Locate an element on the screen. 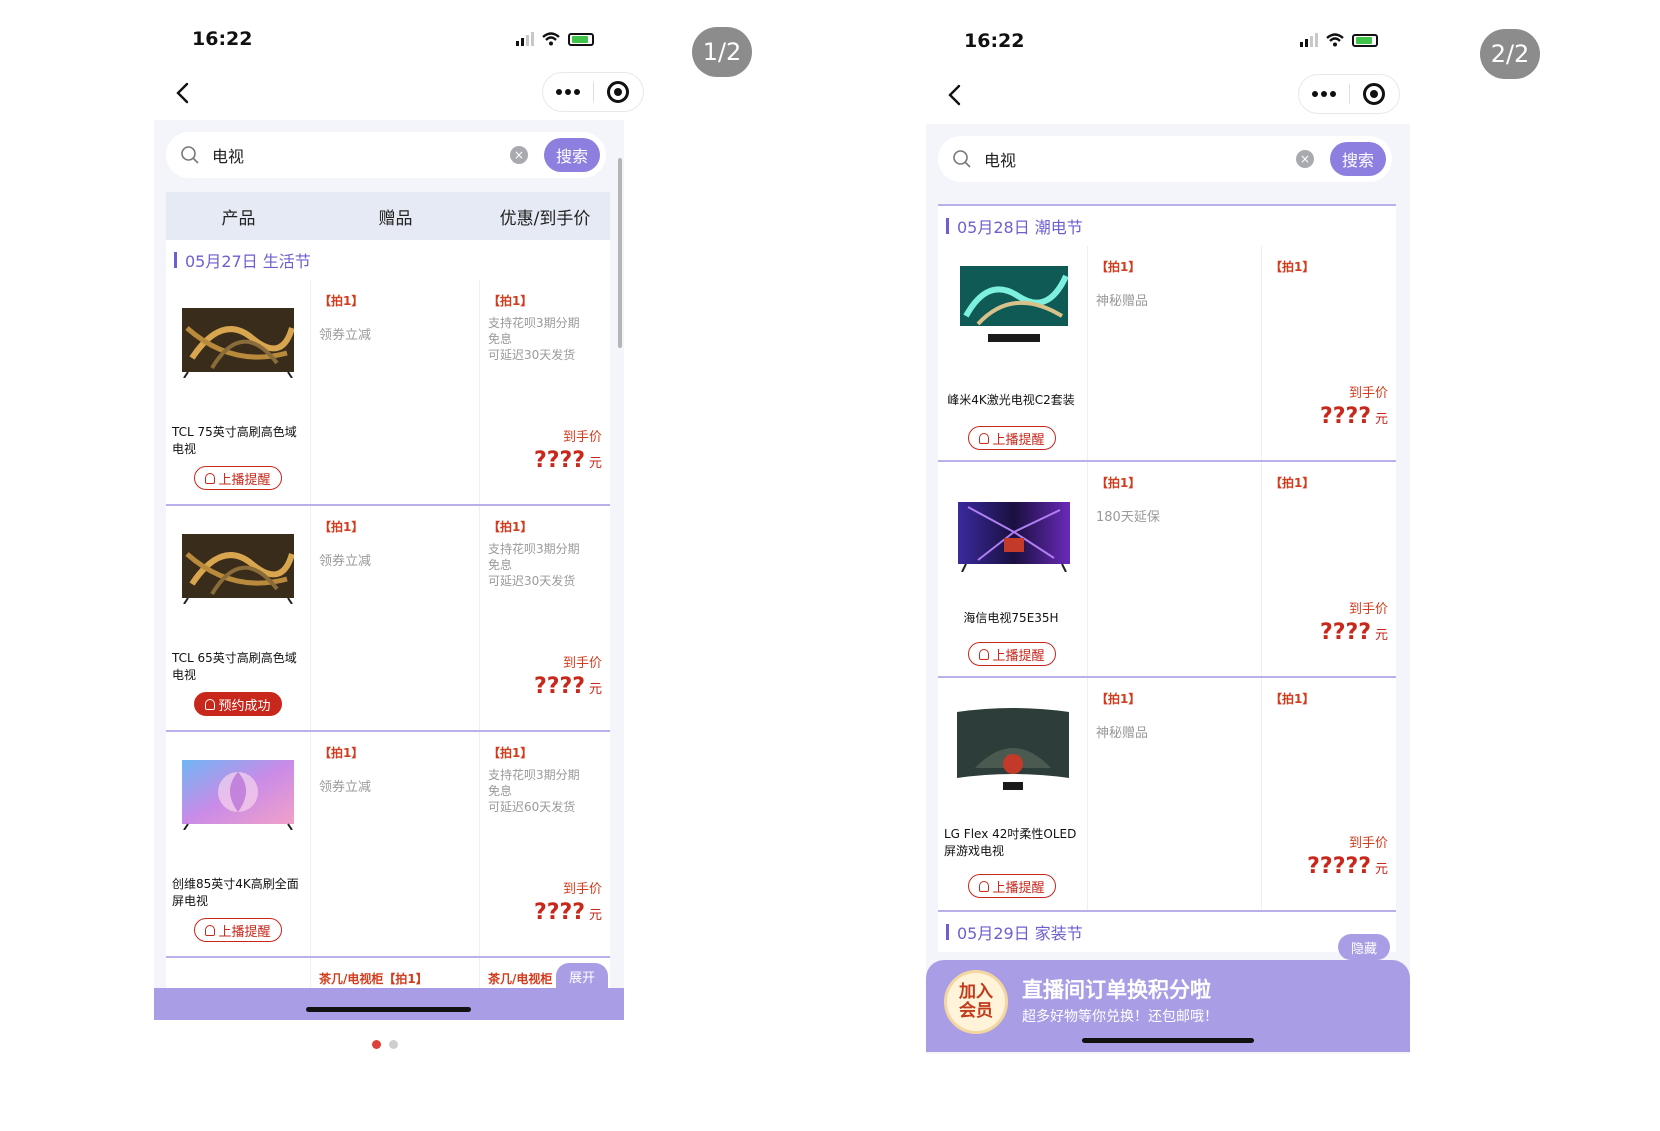 The height and width of the screenshot is (1131, 1660). carousel-dots is located at coordinates (385, 1044).